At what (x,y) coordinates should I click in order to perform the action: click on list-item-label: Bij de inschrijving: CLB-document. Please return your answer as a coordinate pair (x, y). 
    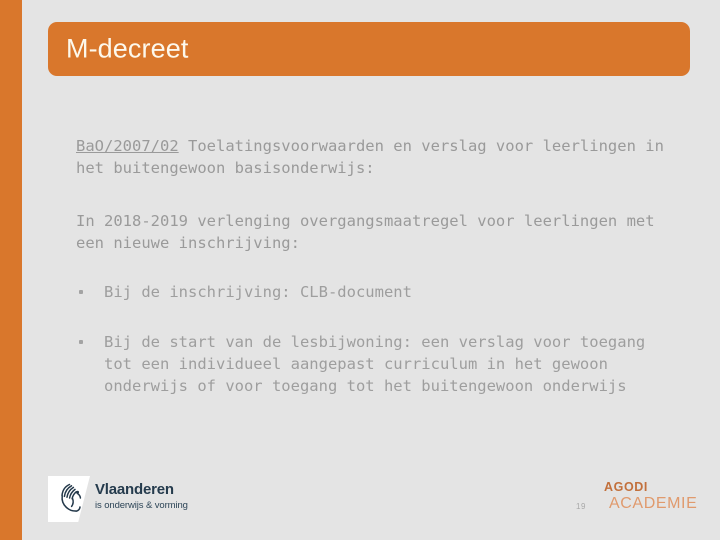
    Looking at the image, I should click on (258, 292).